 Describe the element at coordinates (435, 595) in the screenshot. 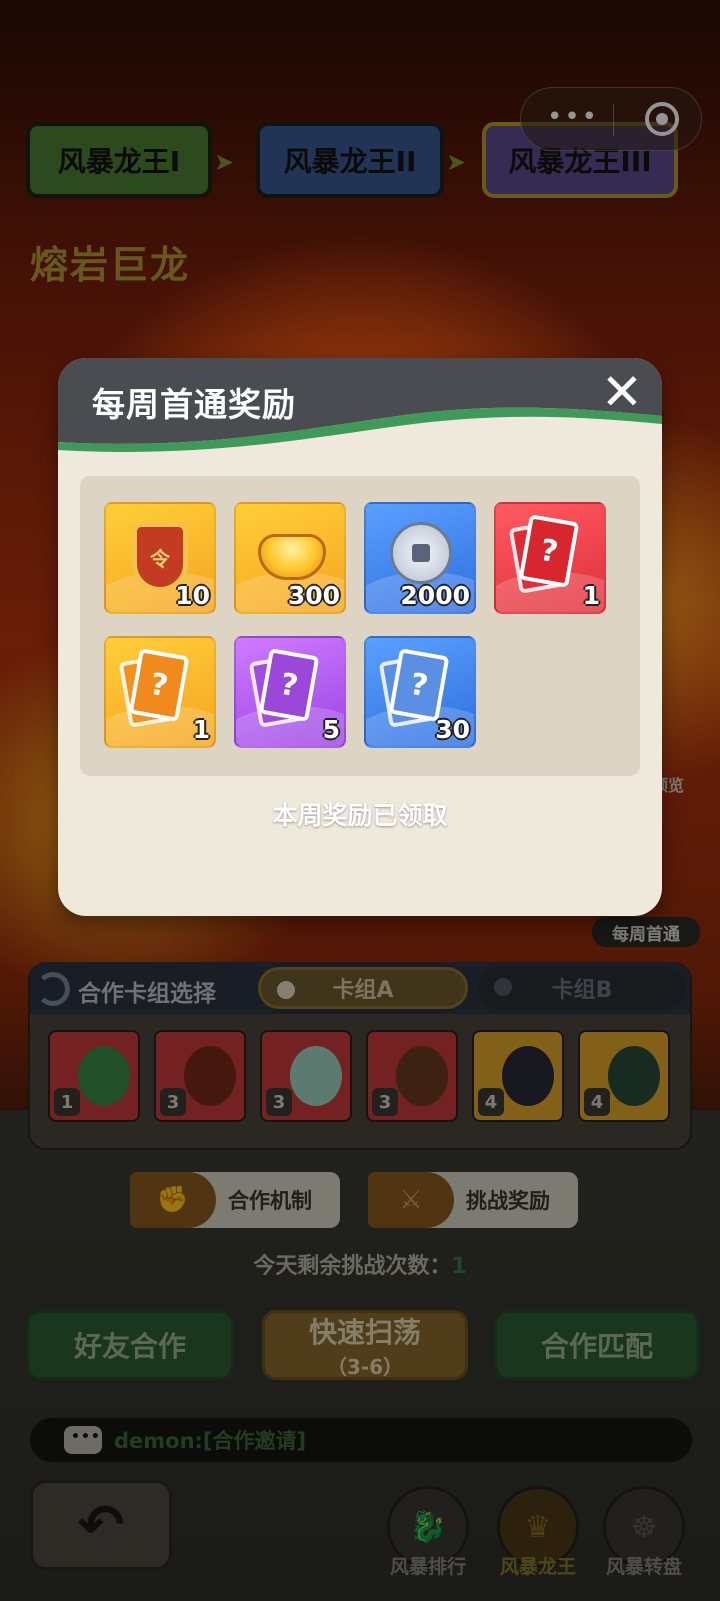

I see `reward-count: 2000` at that location.